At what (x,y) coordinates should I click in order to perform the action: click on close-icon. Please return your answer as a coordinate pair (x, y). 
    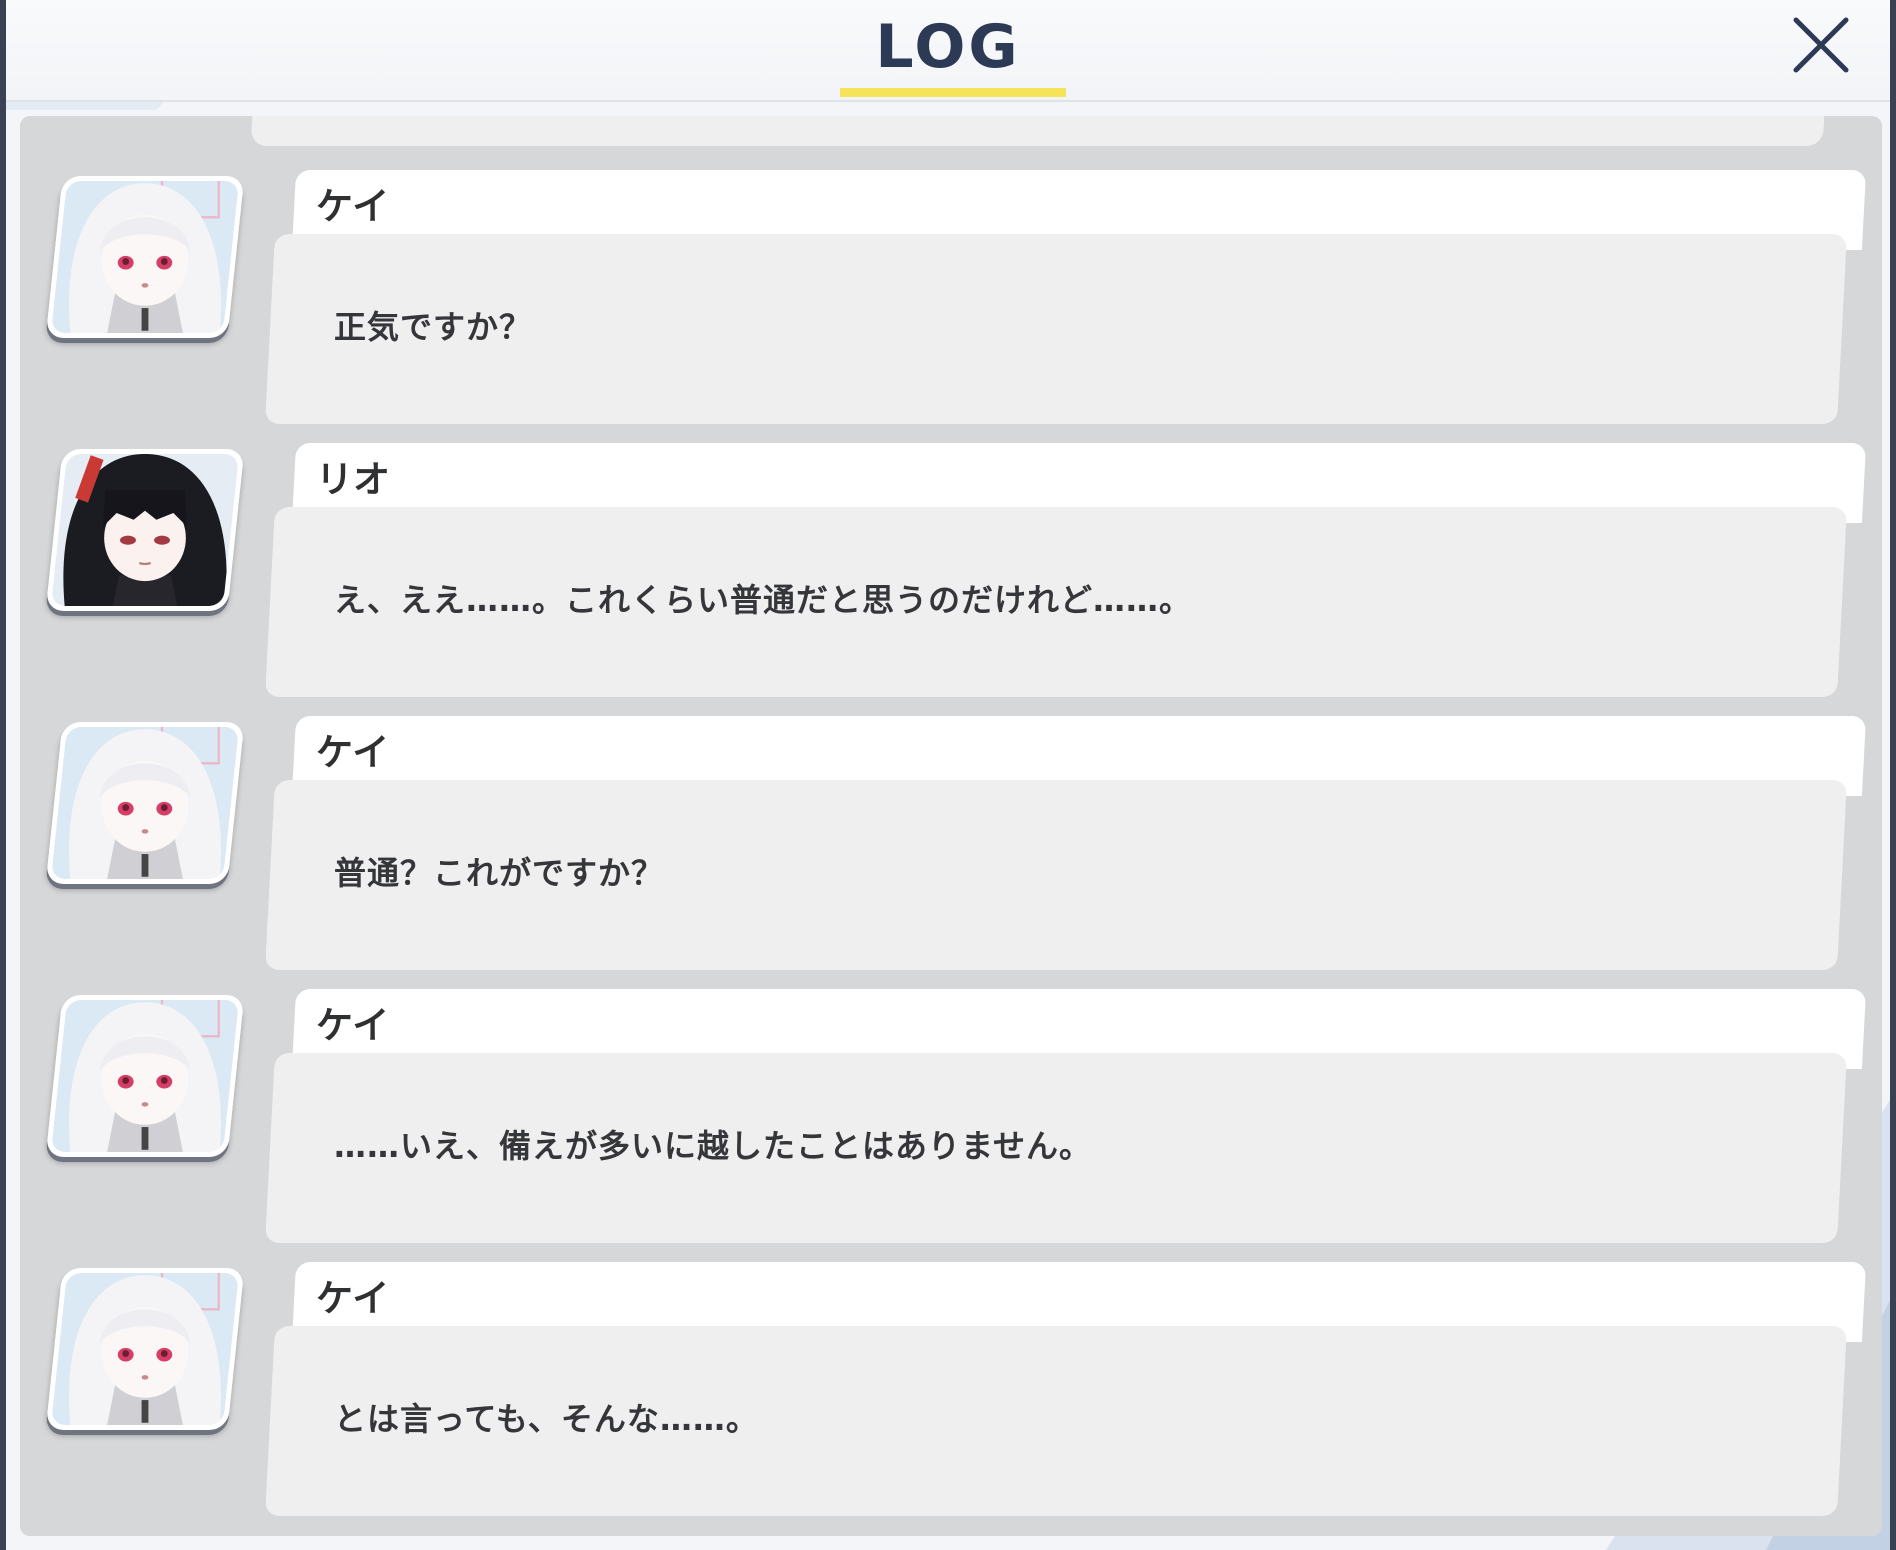
    Looking at the image, I should click on (1821, 45).